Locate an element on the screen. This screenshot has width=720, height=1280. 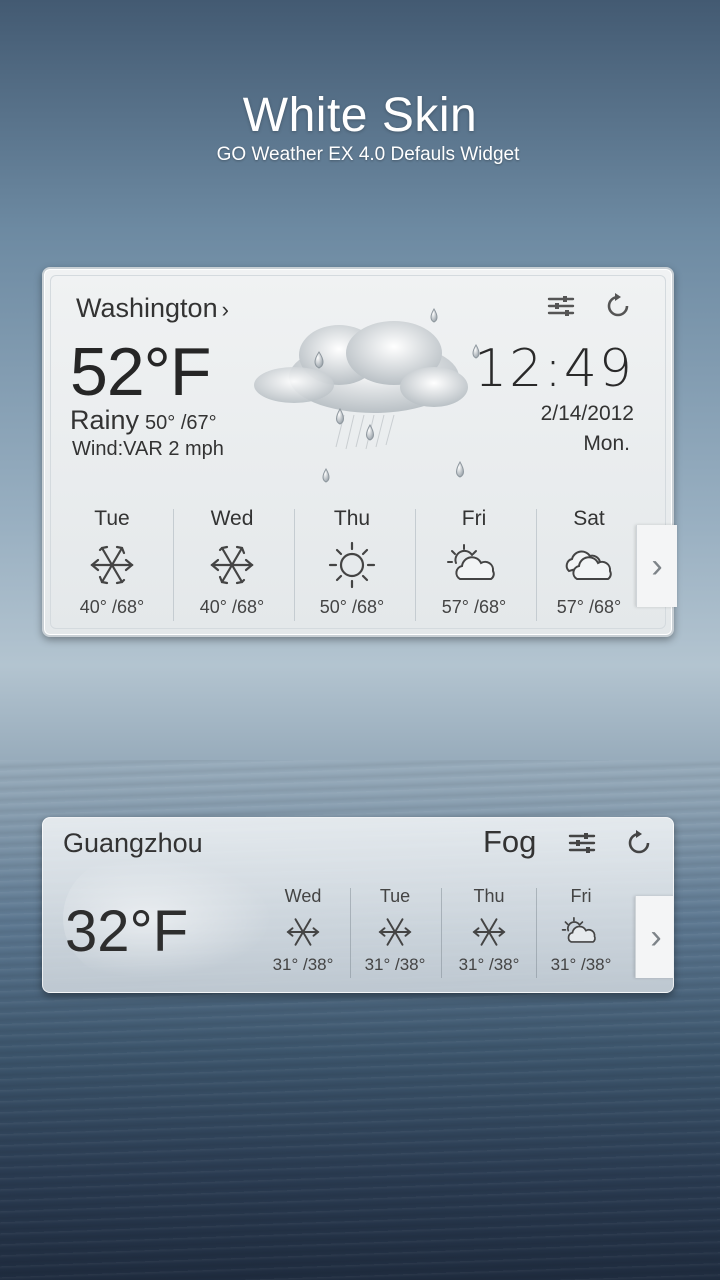
condition-text: Rainy is located at coordinates (105, 420).